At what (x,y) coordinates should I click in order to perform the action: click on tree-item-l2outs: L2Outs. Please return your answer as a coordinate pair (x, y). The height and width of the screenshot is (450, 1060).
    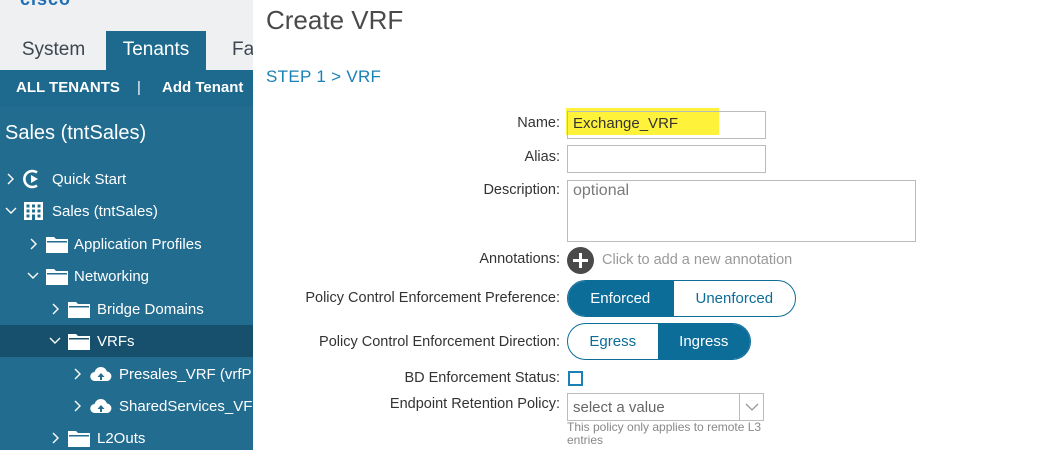
    Looking at the image, I should click on (126, 436).